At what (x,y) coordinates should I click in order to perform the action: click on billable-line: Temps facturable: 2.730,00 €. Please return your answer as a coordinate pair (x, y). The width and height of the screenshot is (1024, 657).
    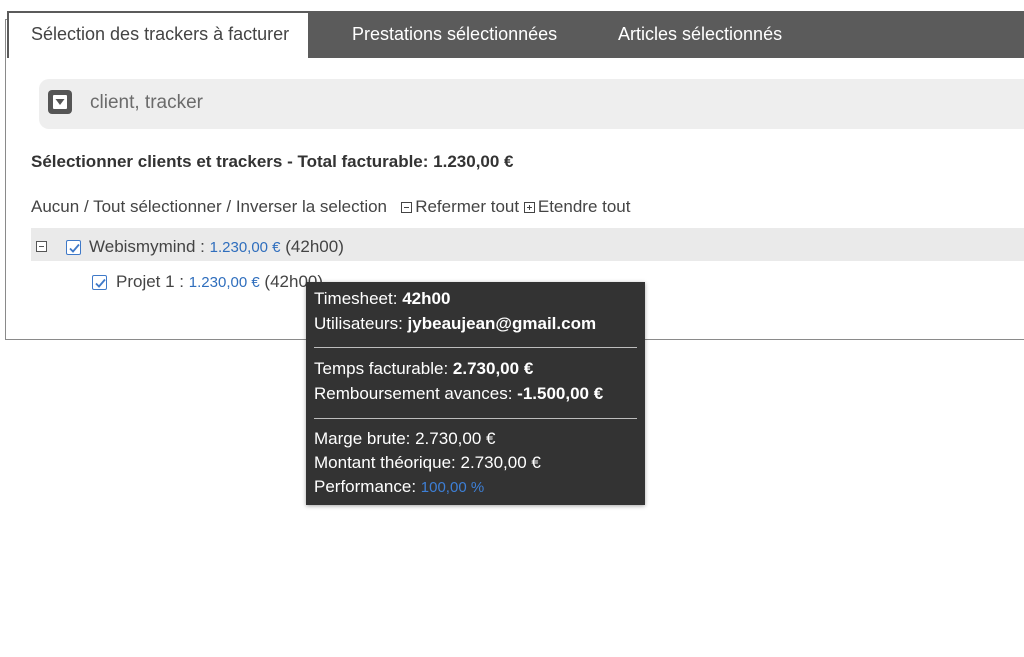
    Looking at the image, I should click on (423, 369).